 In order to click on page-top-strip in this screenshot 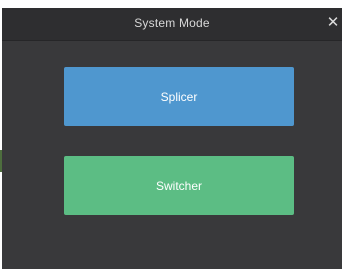, I will do `click(171, 4)`.